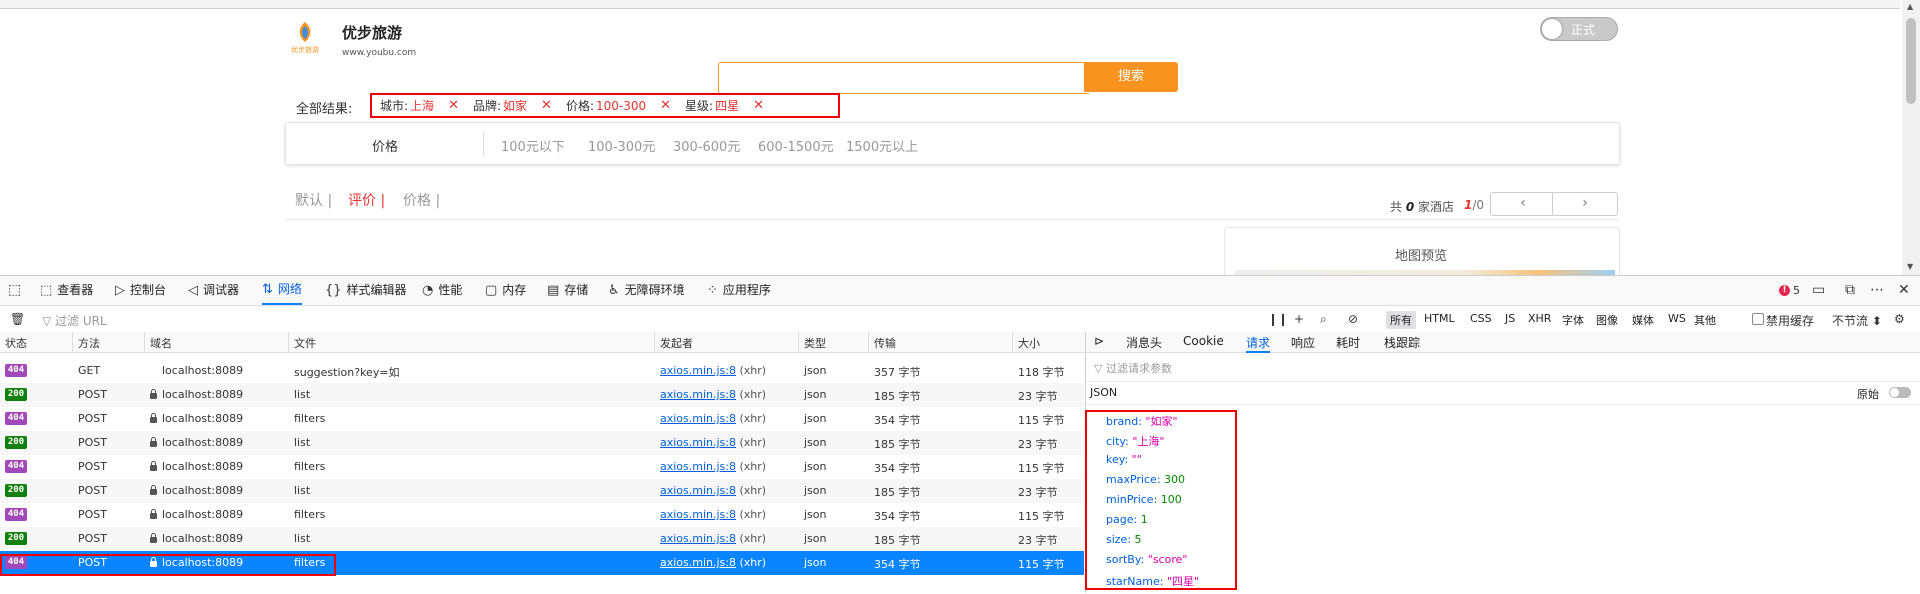 The height and width of the screenshot is (594, 1920). Describe the element at coordinates (533, 145) in the screenshot. I see `price-option: 100元以下` at that location.